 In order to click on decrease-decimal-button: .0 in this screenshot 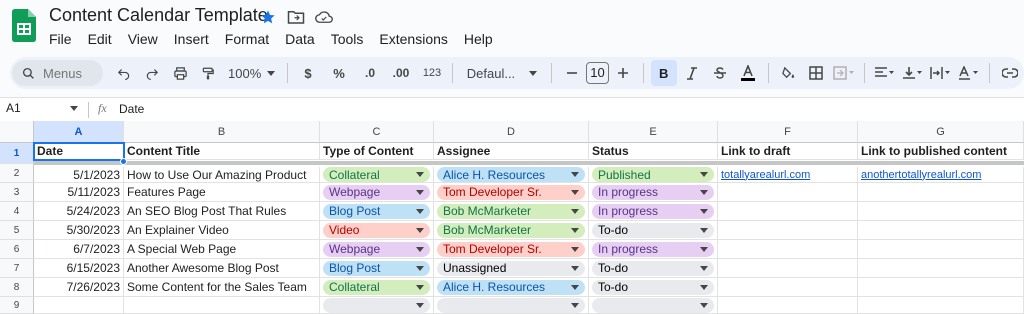, I will do `click(370, 73)`.